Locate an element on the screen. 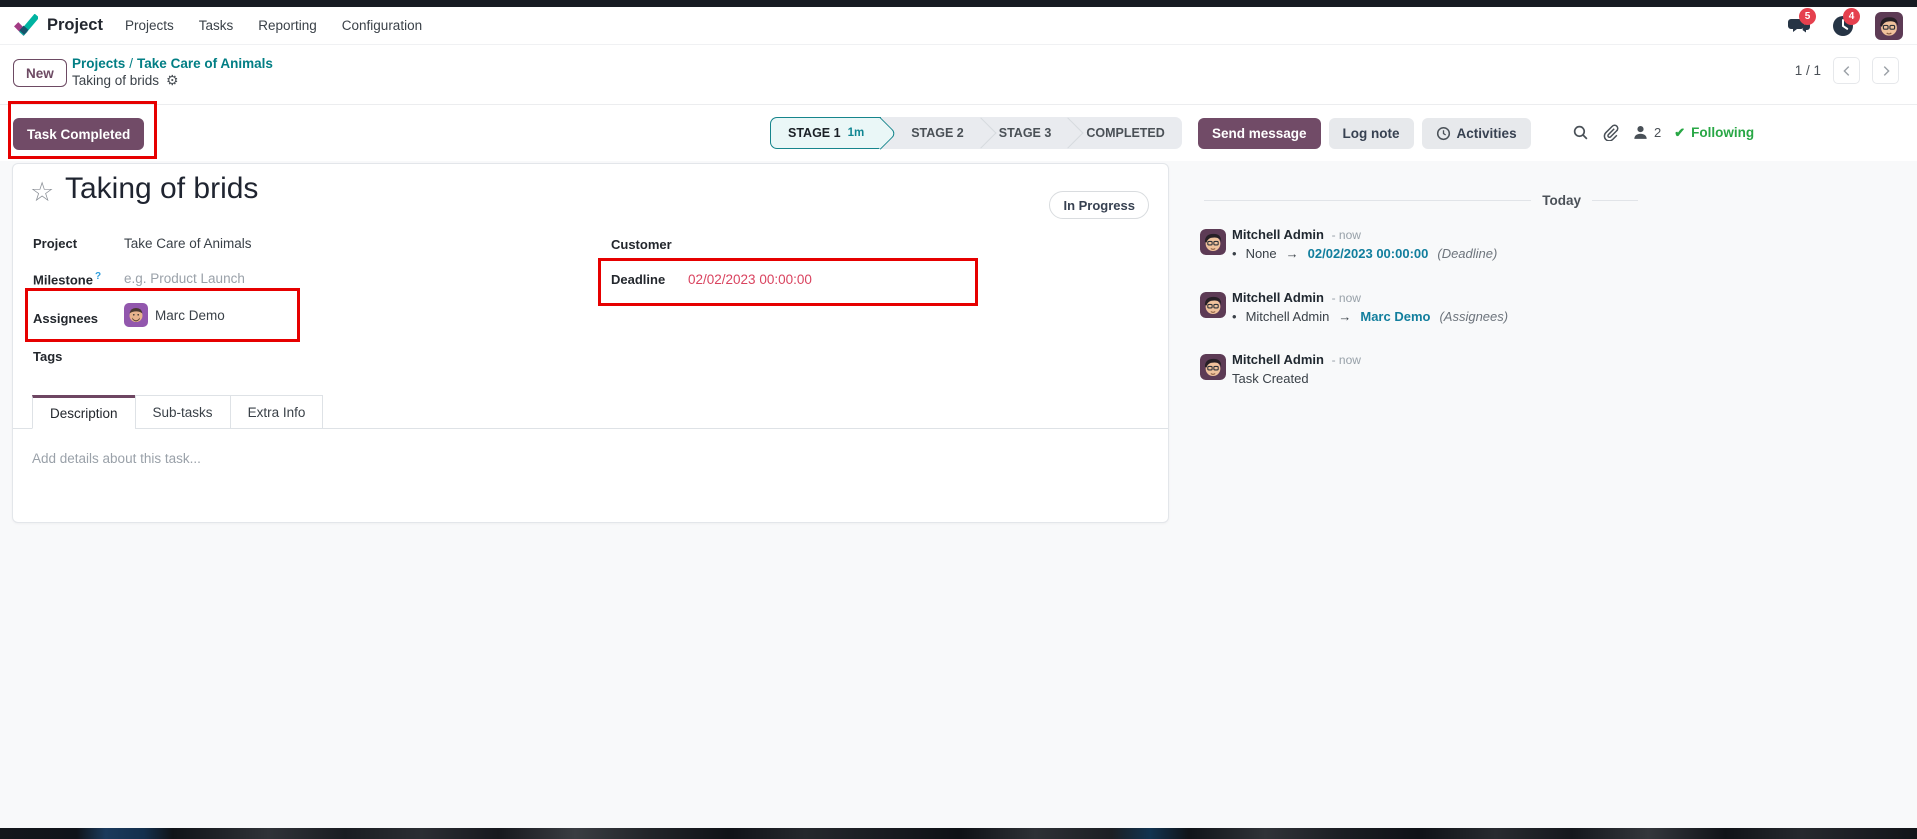 The width and height of the screenshot is (1917, 839). assignee-tag: Marc Demo is located at coordinates (174, 315).